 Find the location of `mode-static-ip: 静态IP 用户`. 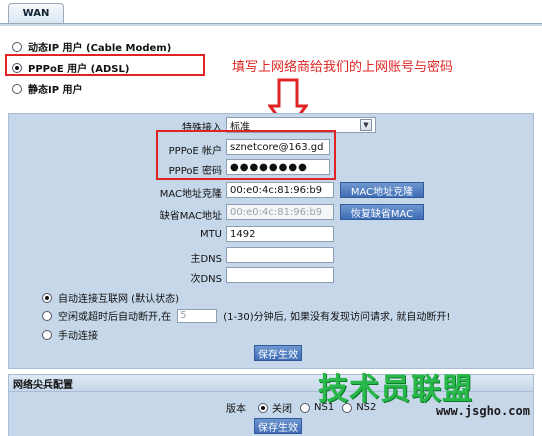

mode-static-ip: 静态IP 用户 is located at coordinates (47, 88).